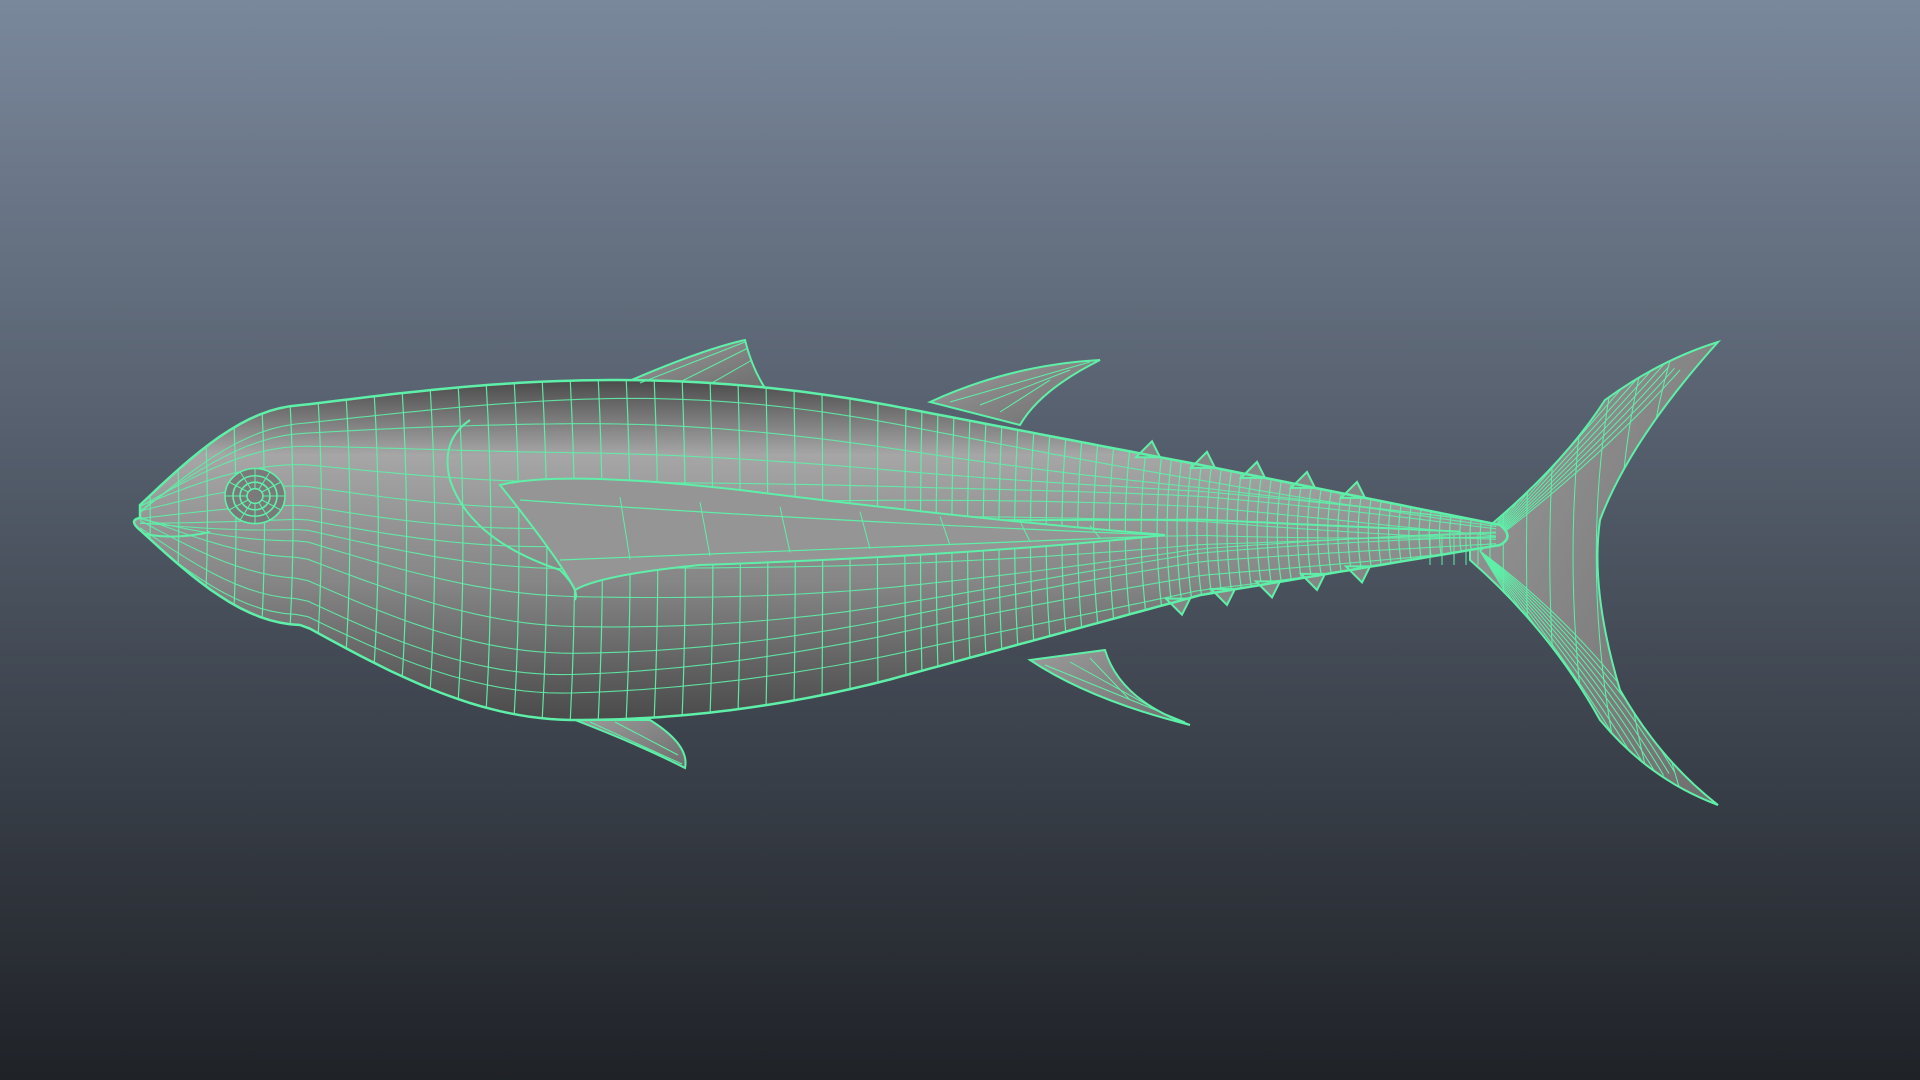 The width and height of the screenshot is (1920, 1080). I want to click on second-dorsal-fin, so click(1014, 393).